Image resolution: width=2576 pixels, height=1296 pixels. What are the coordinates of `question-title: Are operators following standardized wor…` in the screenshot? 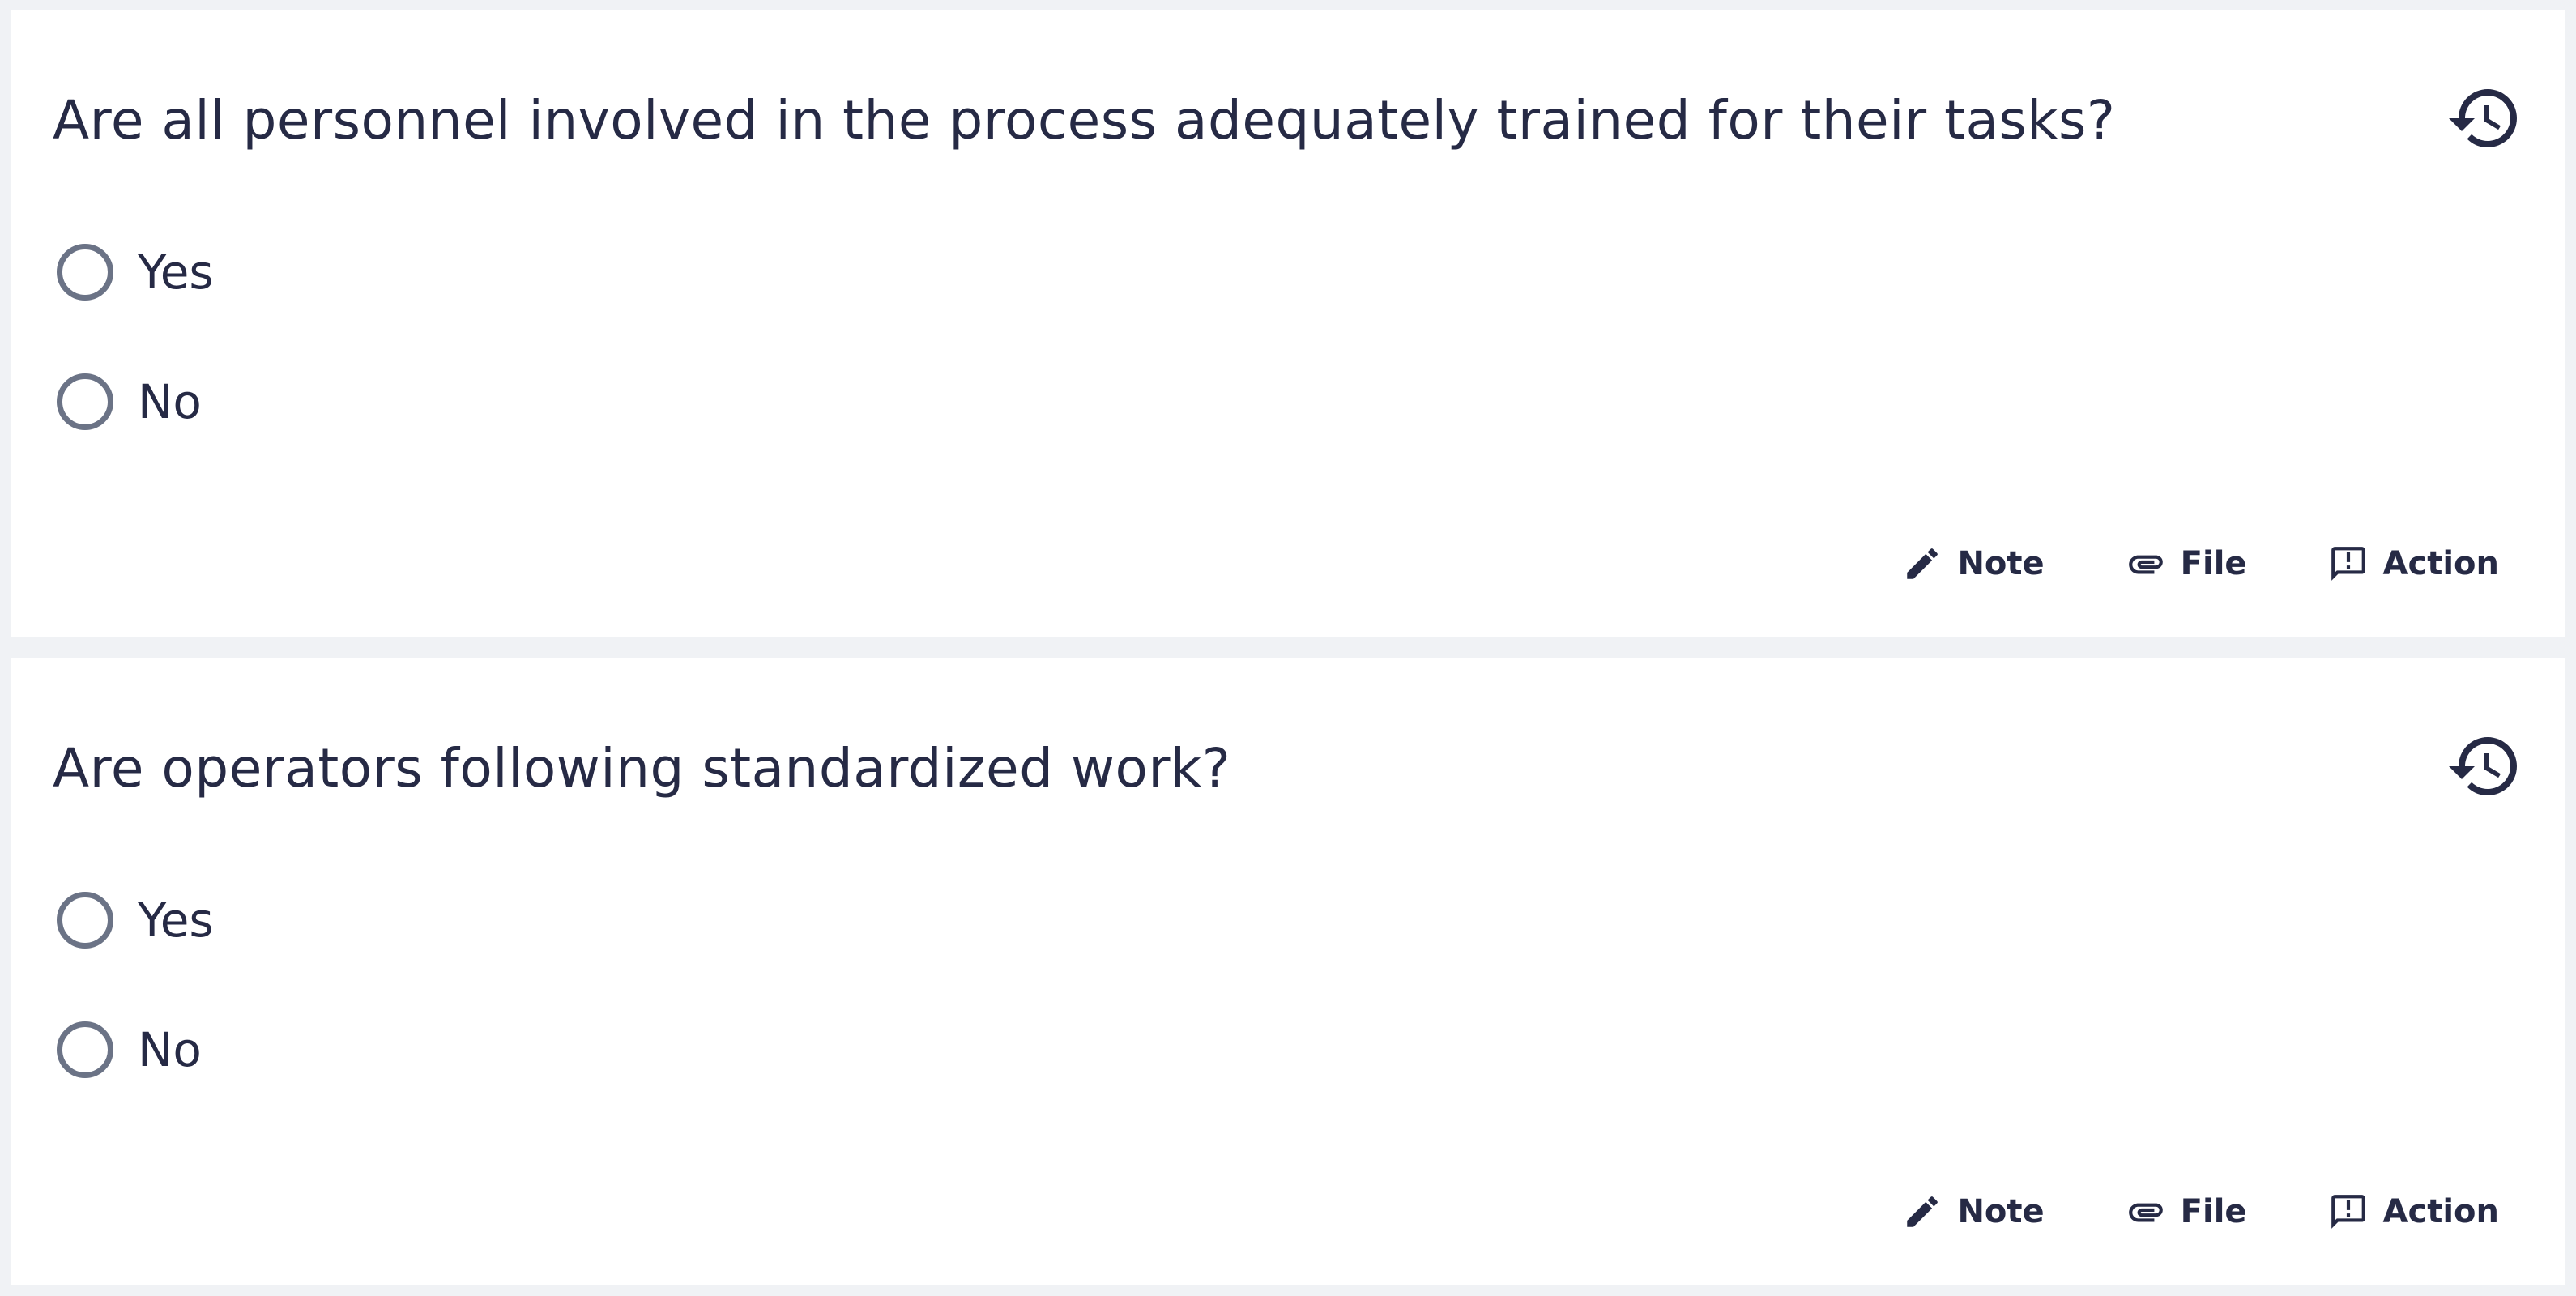 It's located at (642, 768).